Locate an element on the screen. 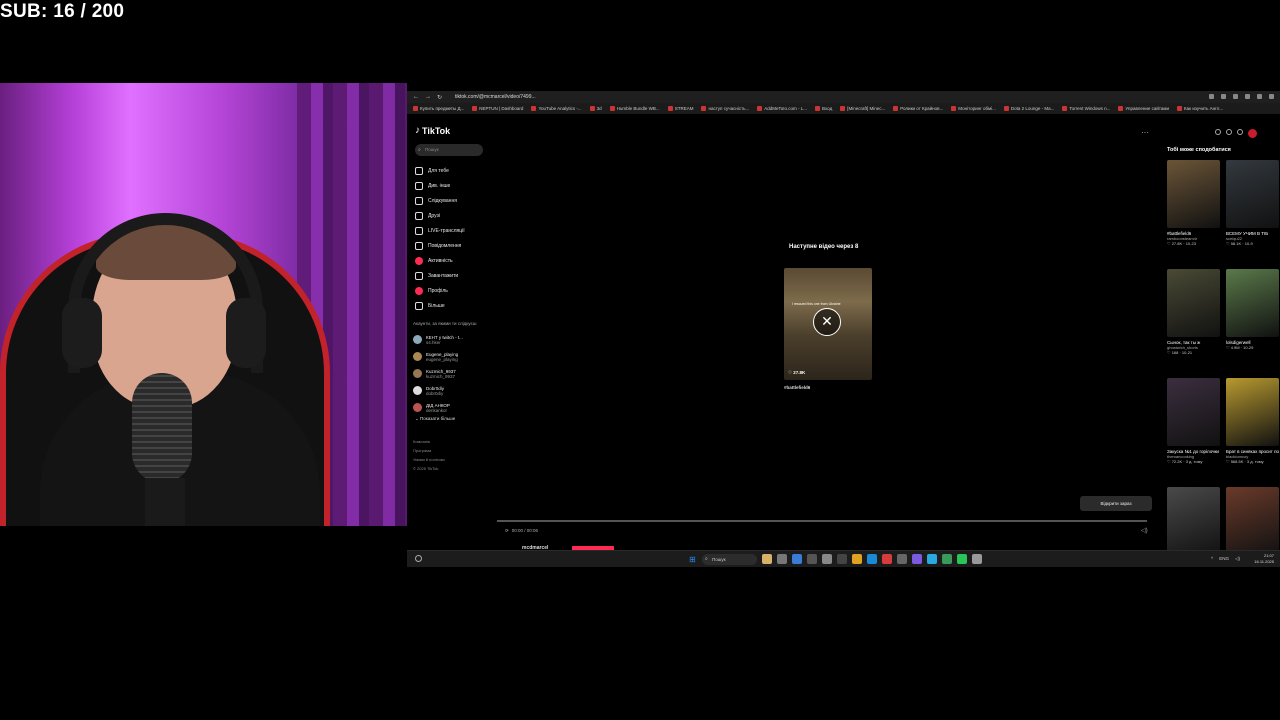 Image resolution: width=1280 pixels, height=720 pixels. taskbar-search: ⌕ Пошук is located at coordinates (729, 559).